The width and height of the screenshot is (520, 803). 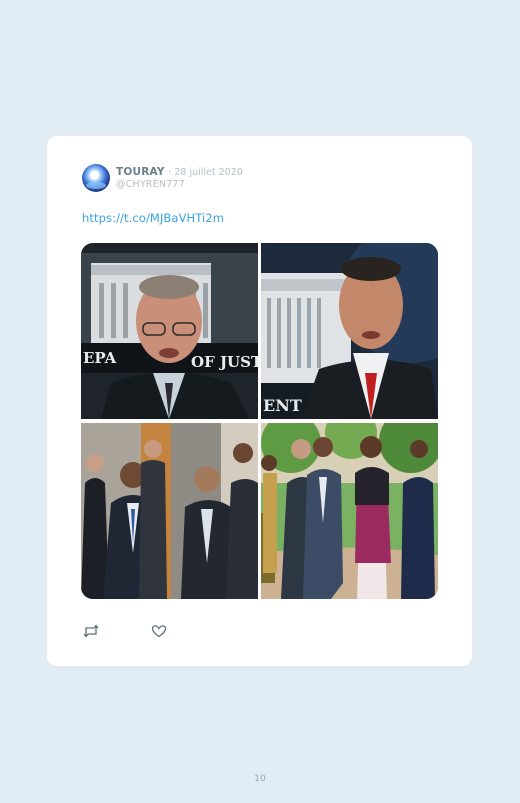 I want to click on svg-text: EPA, so click(x=100, y=358).